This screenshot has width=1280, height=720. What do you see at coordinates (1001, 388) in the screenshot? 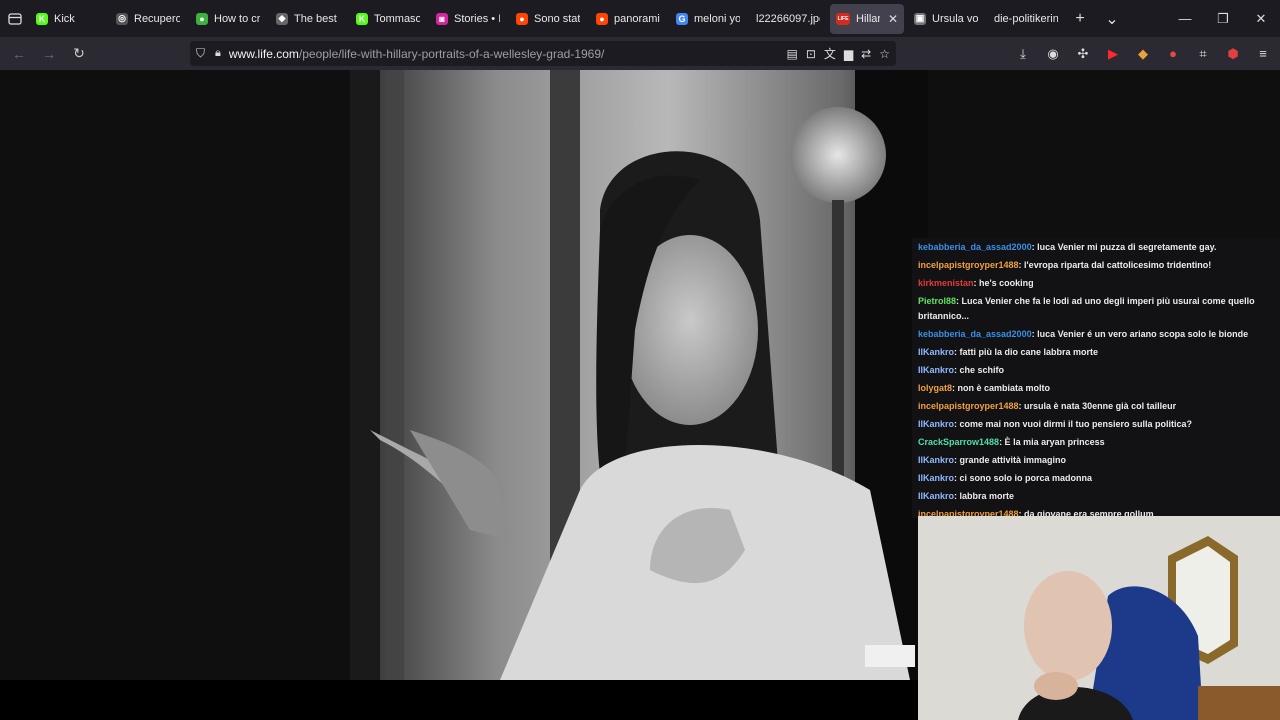
I see `chat-text: : non è cambiata molto` at bounding box center [1001, 388].